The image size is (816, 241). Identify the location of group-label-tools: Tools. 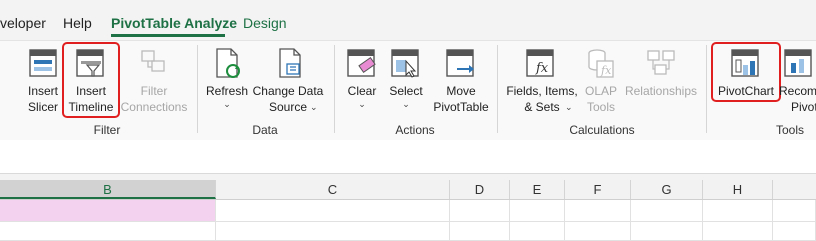
(789, 130).